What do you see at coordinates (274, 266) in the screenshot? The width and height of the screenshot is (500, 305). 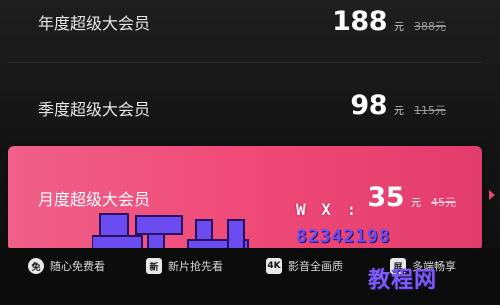 I see `4k-icon: 4K` at bounding box center [274, 266].